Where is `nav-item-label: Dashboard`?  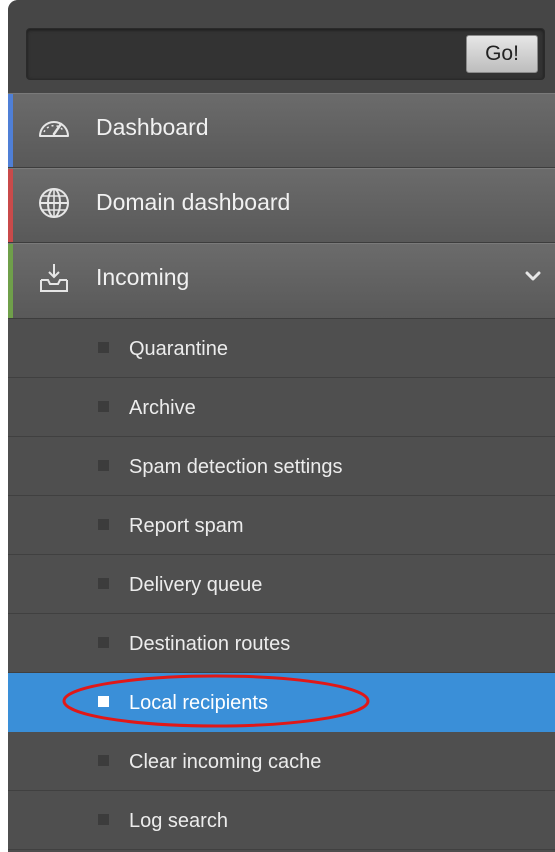
nav-item-label: Dashboard is located at coordinates (152, 127).